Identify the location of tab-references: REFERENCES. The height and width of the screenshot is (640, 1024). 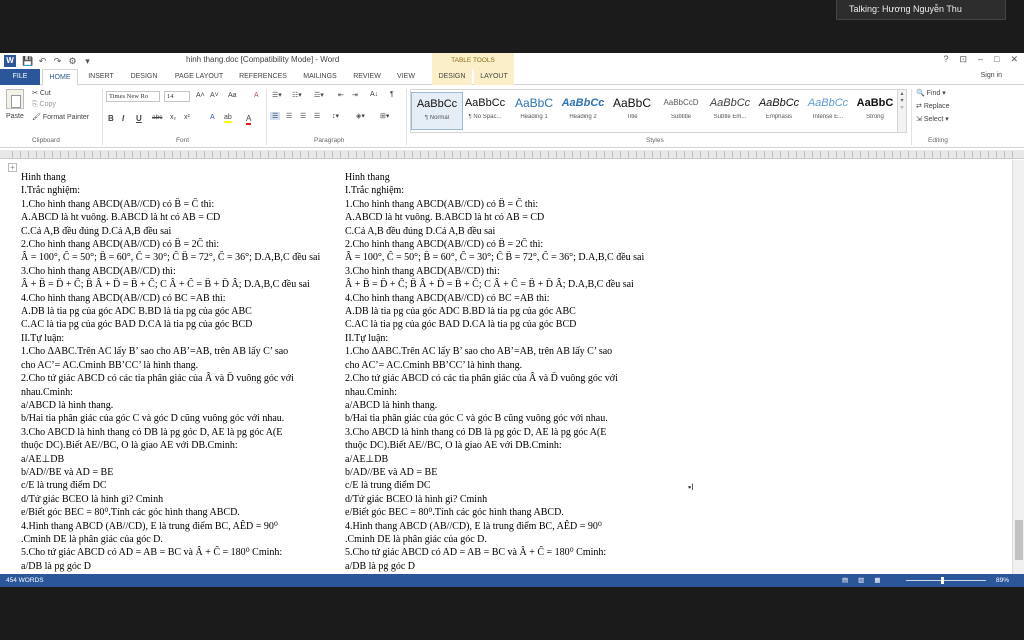
(263, 77).